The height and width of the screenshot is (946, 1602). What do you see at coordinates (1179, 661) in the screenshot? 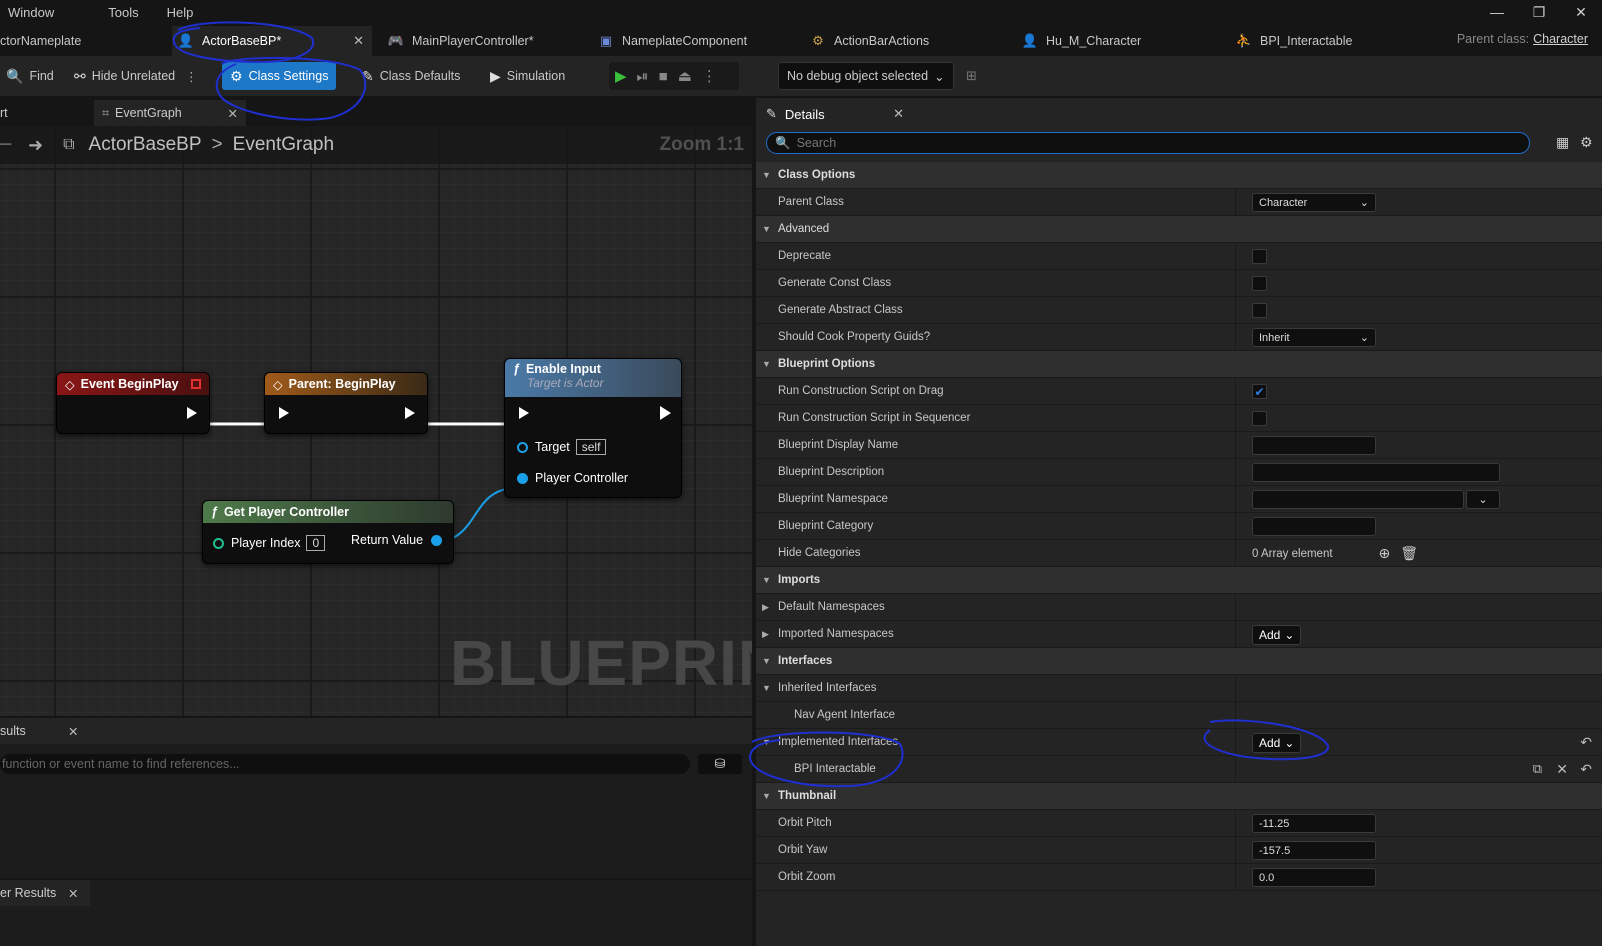
I see `category-interfaces: ▼ Interfaces` at bounding box center [1179, 661].